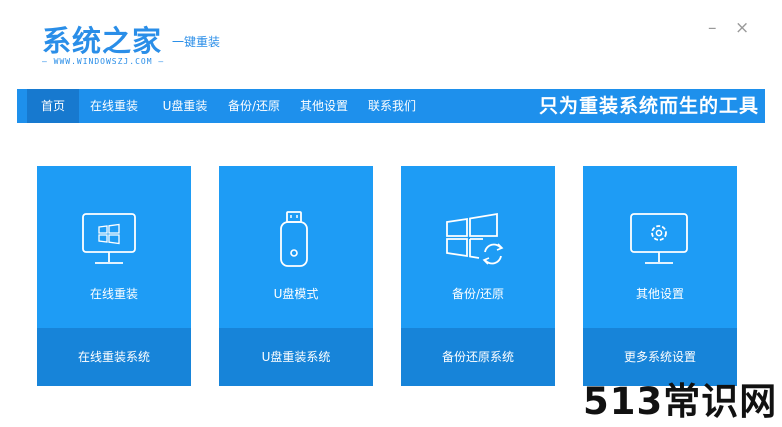  I want to click on card-label: 备份/还原, so click(478, 294).